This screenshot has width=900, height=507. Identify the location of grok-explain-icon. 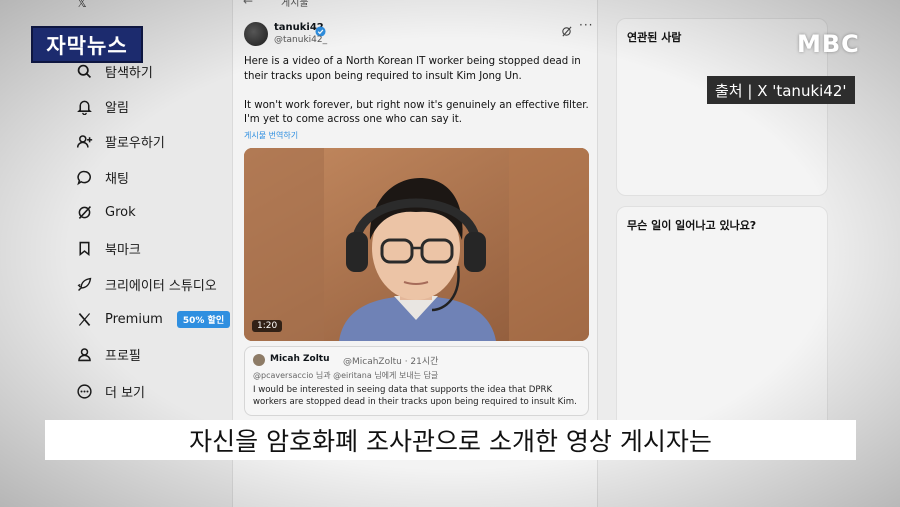
(566, 29).